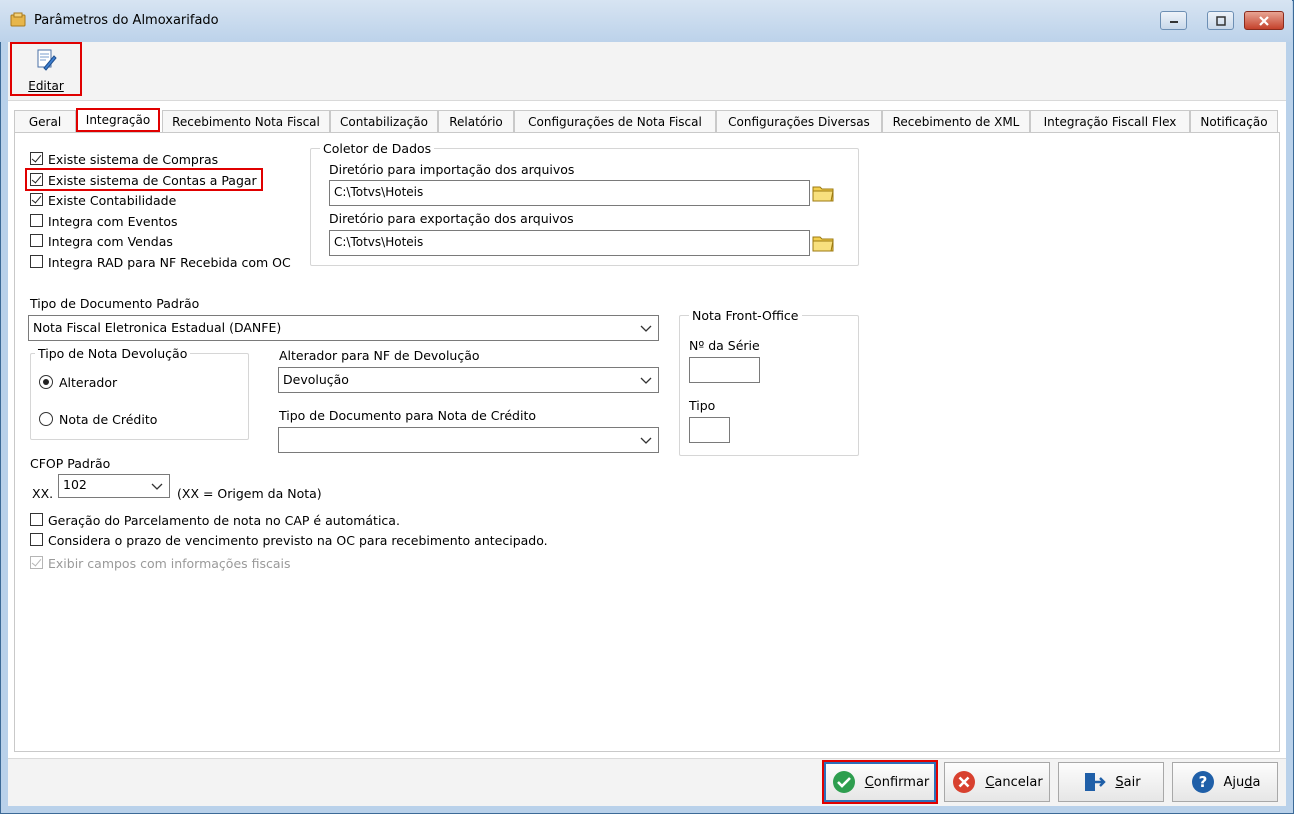  I want to click on cancel-x-icon, so click(964, 782).